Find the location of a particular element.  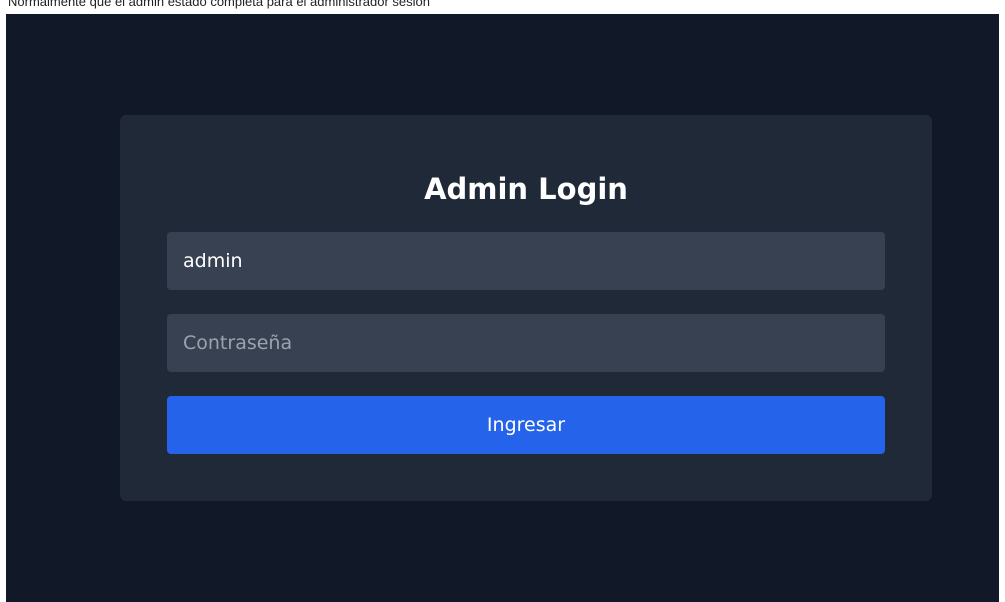

login-submit-button: Ingresar is located at coordinates (526, 425).